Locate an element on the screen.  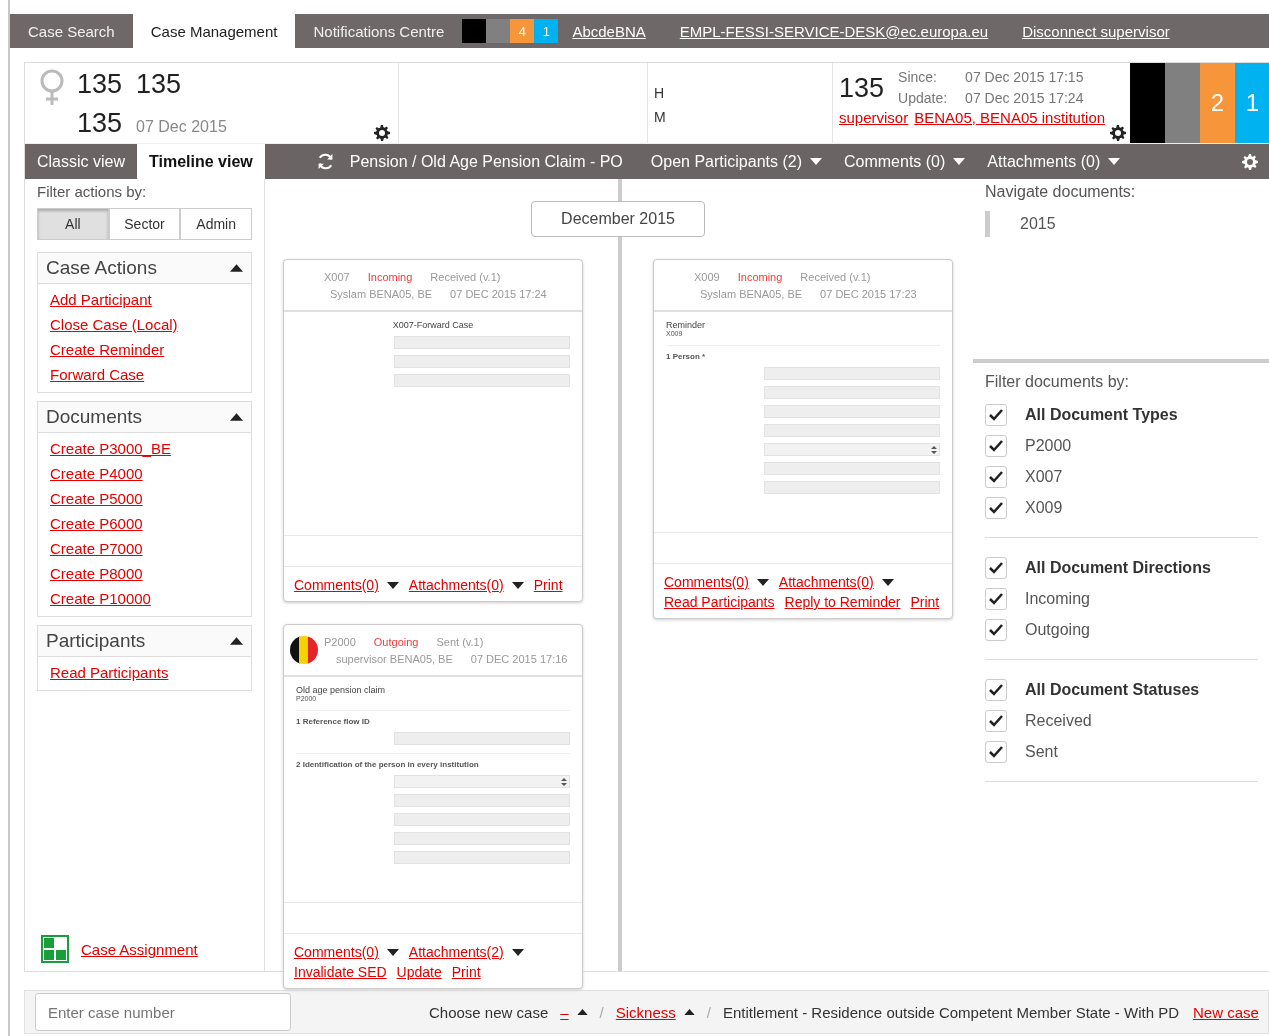
document-status: Sent (v.1) is located at coordinates (460, 641).